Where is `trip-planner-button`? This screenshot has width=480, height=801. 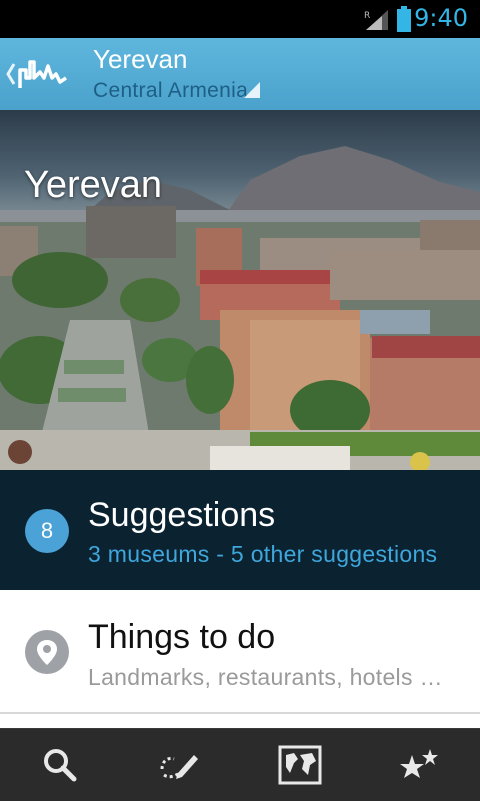 trip-planner-button is located at coordinates (180, 765).